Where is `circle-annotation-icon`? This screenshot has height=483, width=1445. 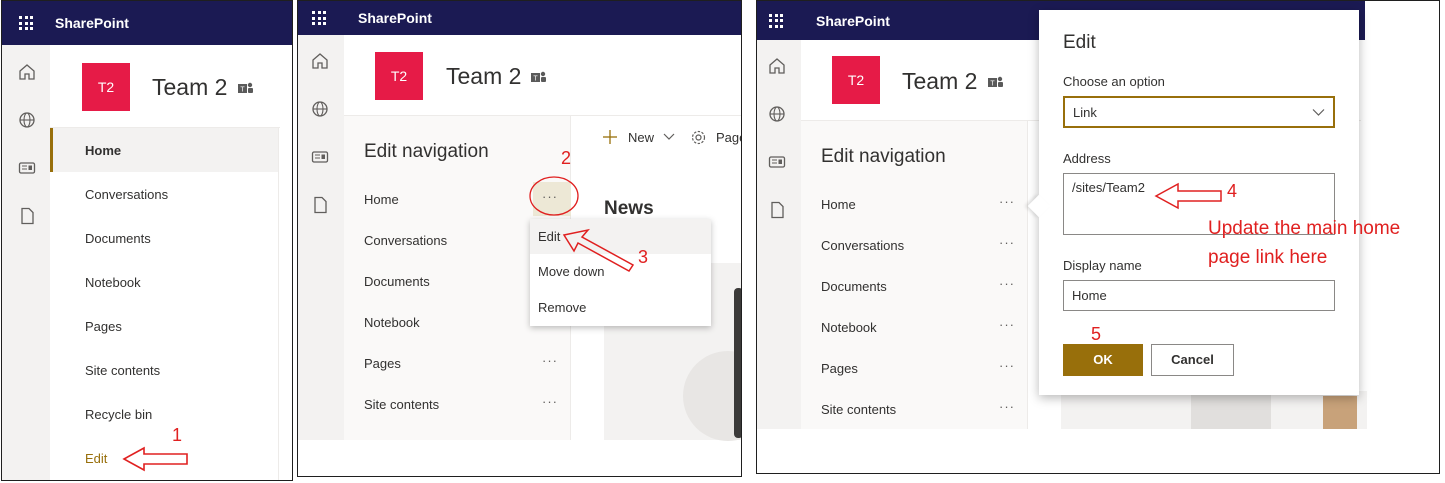 circle-annotation-icon is located at coordinates (554, 196).